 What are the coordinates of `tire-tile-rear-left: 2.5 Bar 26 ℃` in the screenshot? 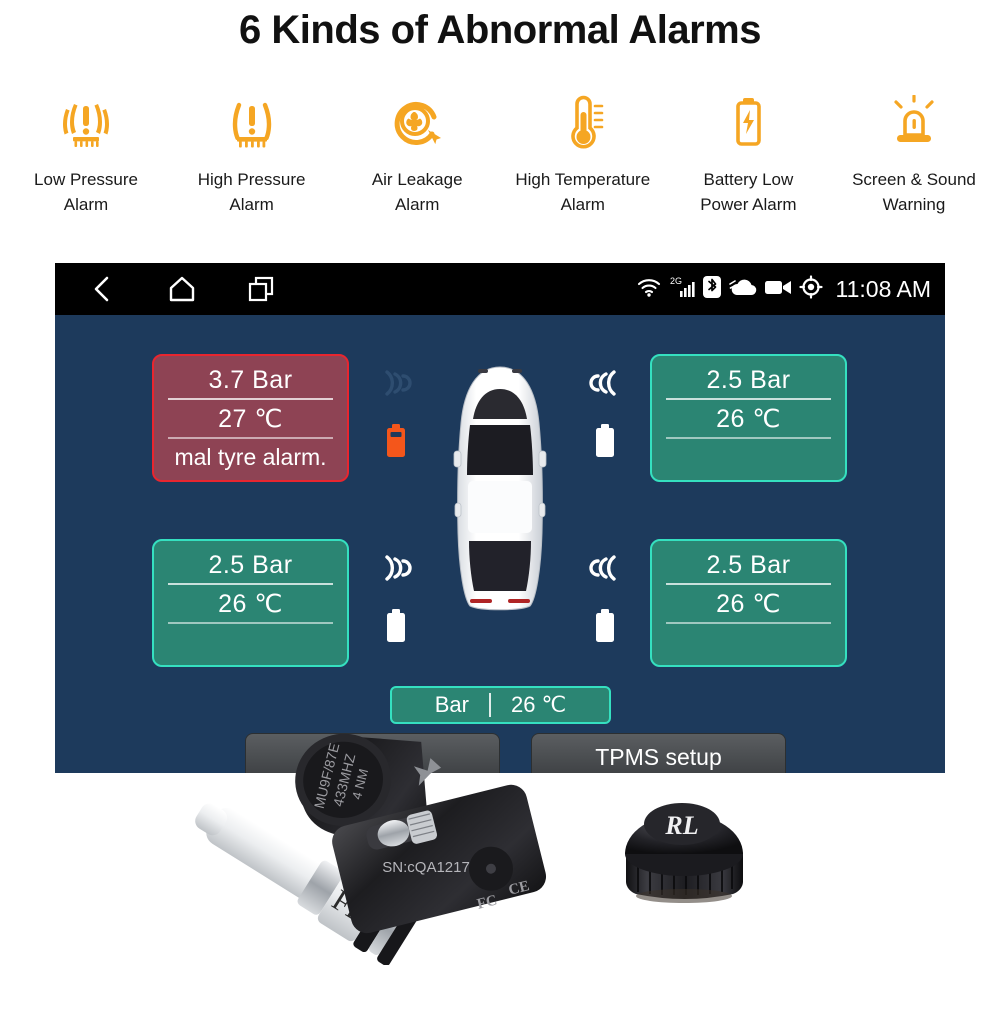 It's located at (250, 603).